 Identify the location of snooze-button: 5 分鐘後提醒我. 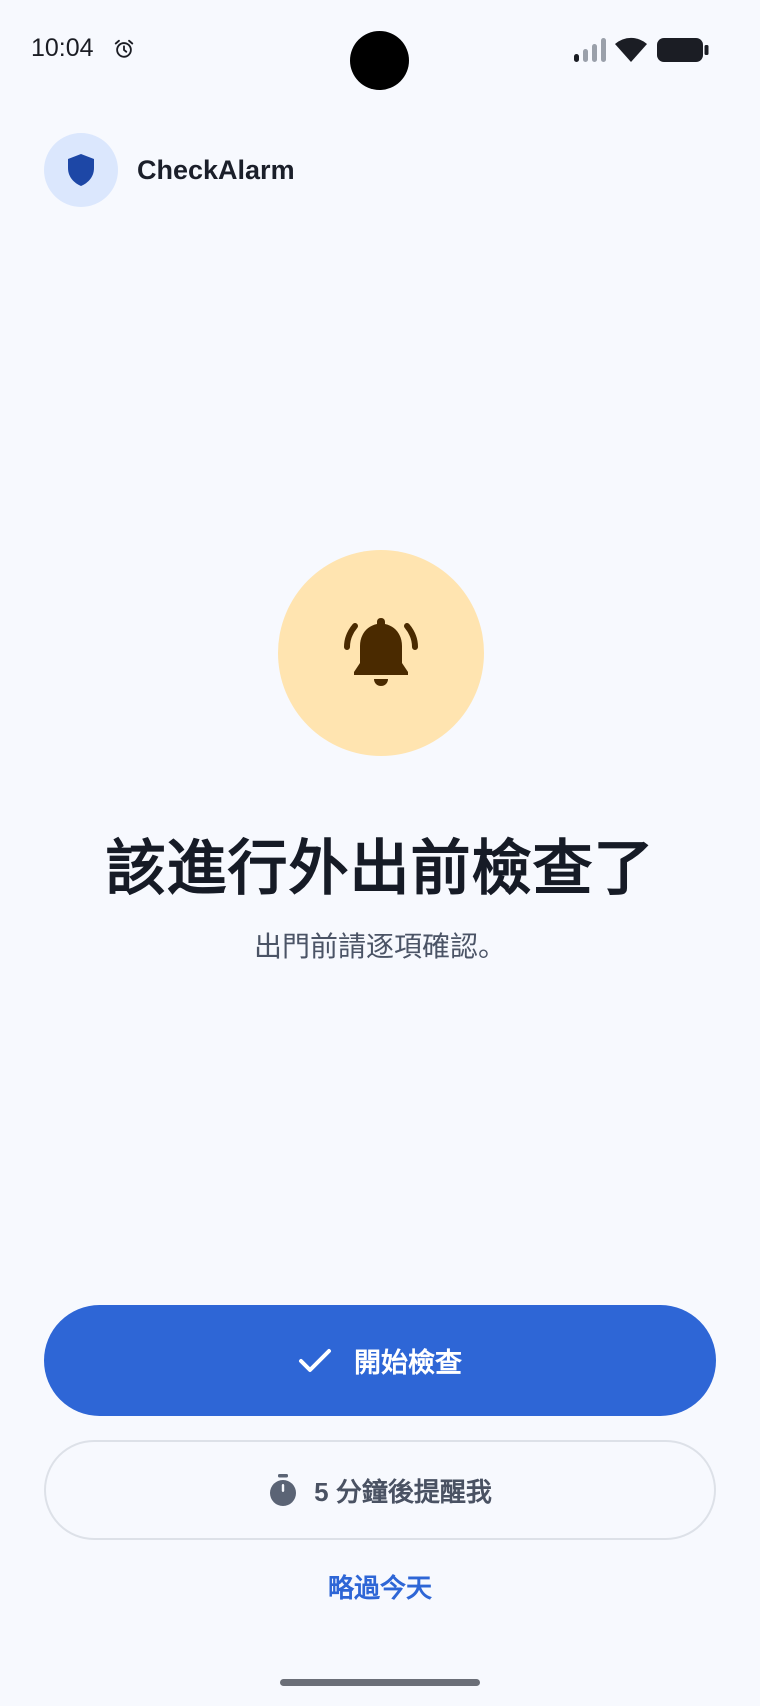
(380, 1490).